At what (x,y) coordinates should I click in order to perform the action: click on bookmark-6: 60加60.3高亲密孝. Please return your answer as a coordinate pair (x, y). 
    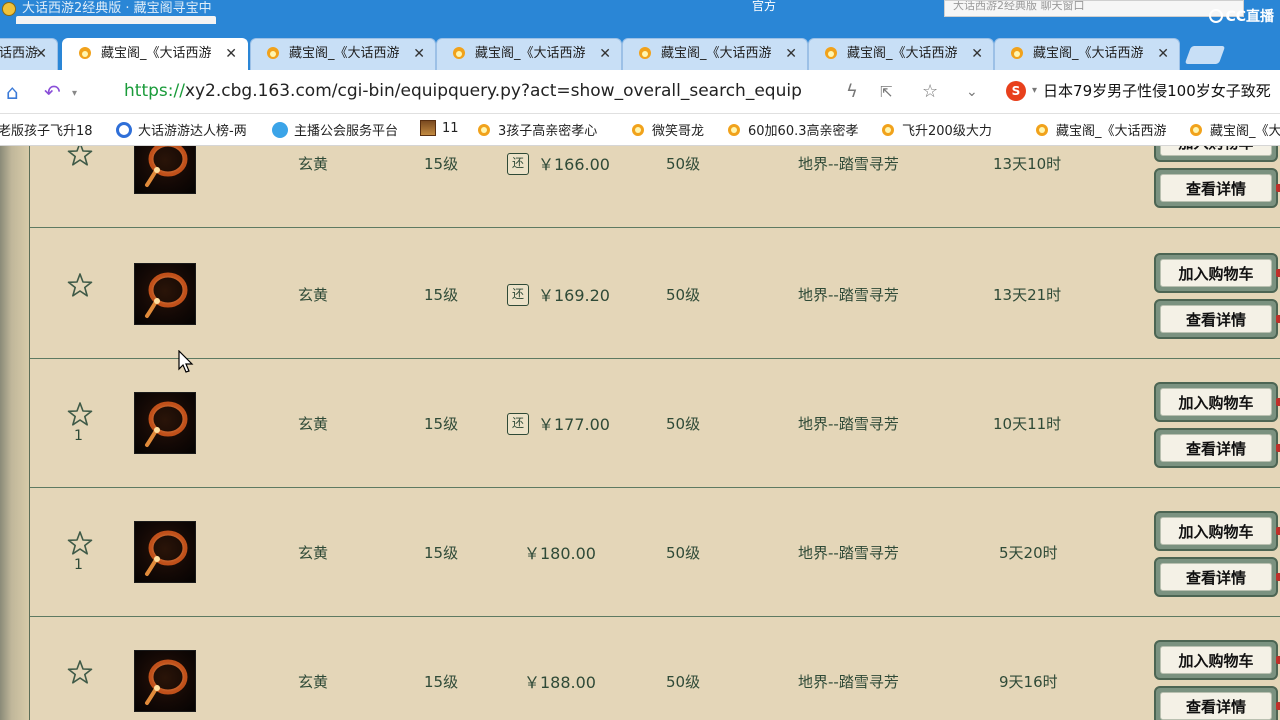
    Looking at the image, I should click on (792, 129).